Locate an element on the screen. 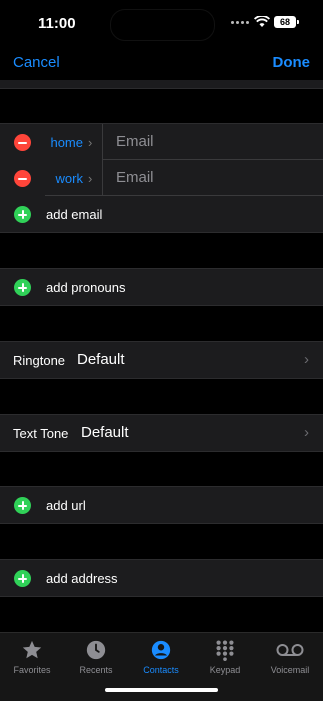  tab-favorites: Favorites is located at coordinates (32, 656).